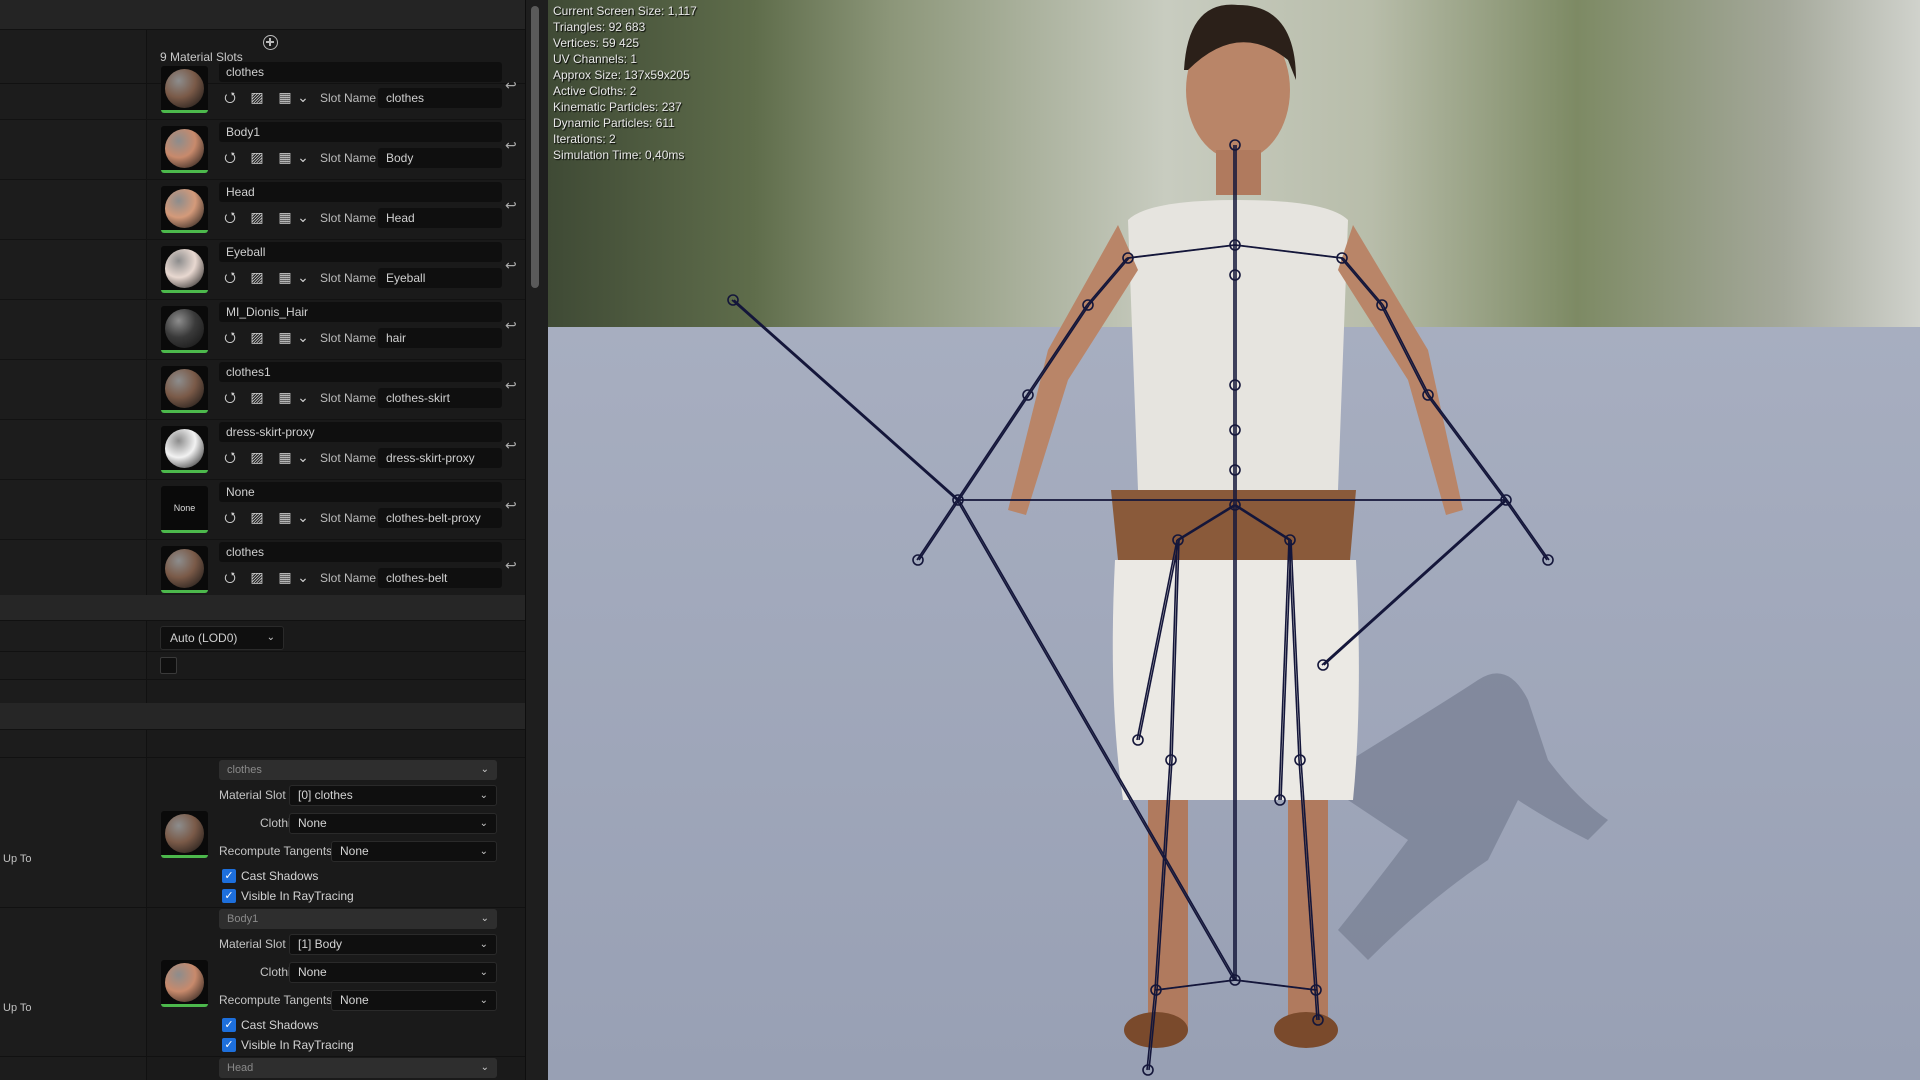  I want to click on material-slot-dropdown: [0] clothes ⌄, so click(393, 795).